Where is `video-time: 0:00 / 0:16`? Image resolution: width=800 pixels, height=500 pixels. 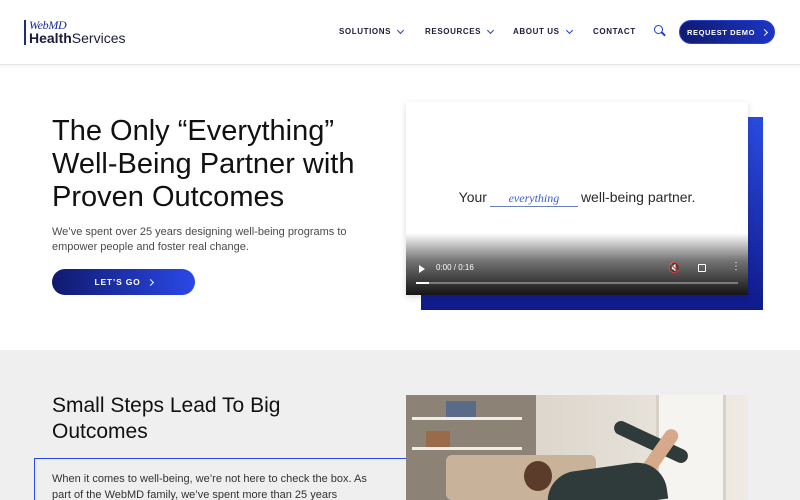 video-time: 0:00 / 0:16 is located at coordinates (455, 267).